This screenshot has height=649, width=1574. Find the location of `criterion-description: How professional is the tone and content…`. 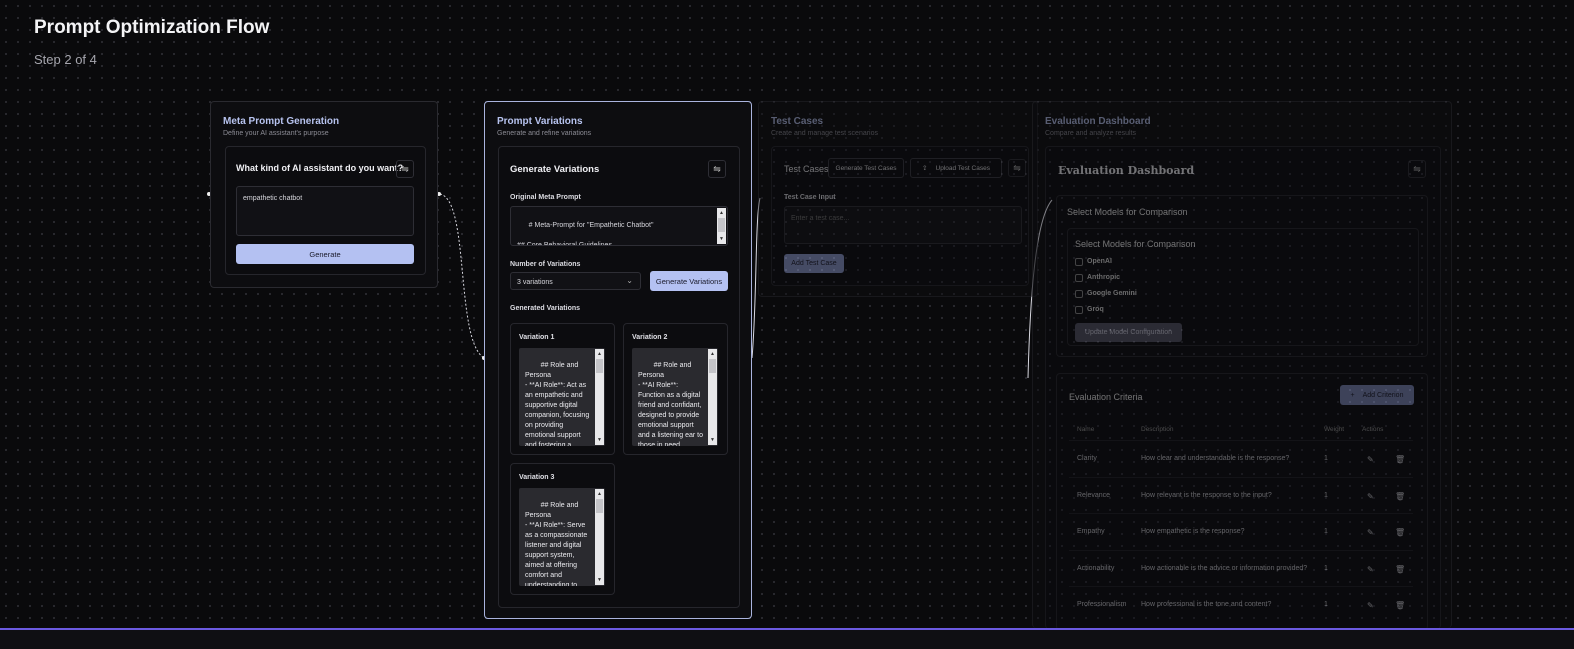

criterion-description: How professional is the tone and content… is located at coordinates (1206, 604).